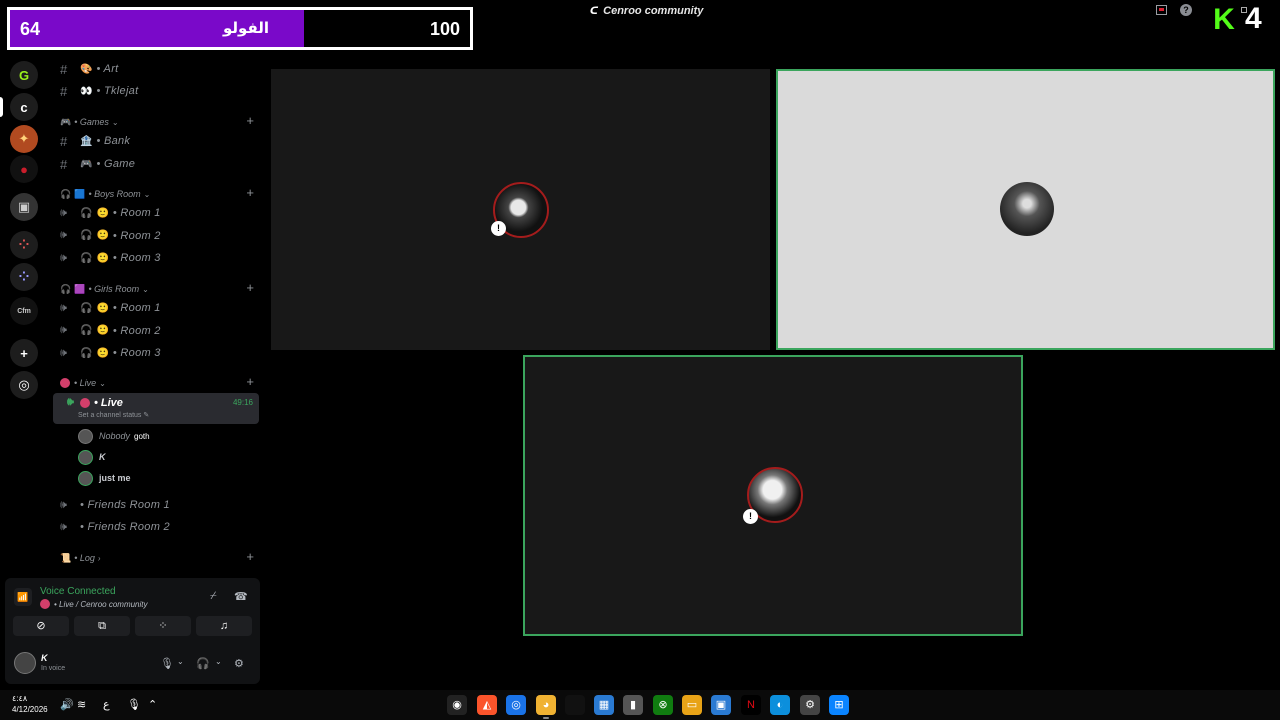 The height and width of the screenshot is (720, 1280). What do you see at coordinates (152, 704) in the screenshot?
I see `chevron-up-icon: ⌃` at bounding box center [152, 704].